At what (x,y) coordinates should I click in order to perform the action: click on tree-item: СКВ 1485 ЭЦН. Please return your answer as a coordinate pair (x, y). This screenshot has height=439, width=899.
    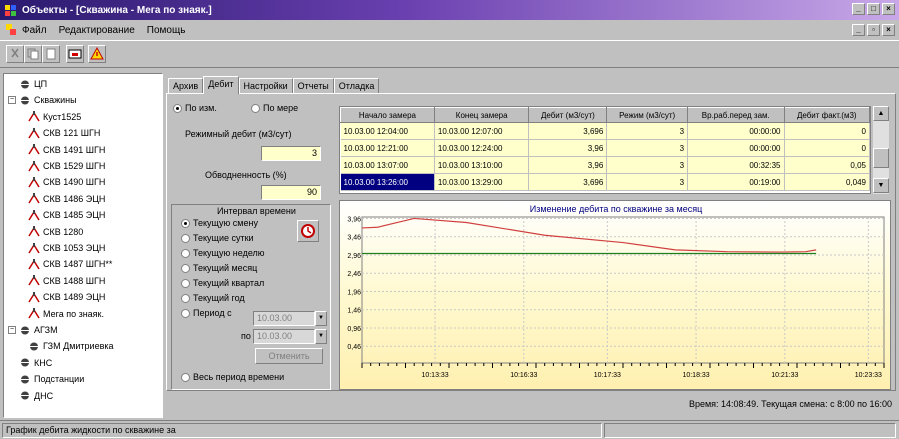
    Looking at the image, I should click on (66, 215).